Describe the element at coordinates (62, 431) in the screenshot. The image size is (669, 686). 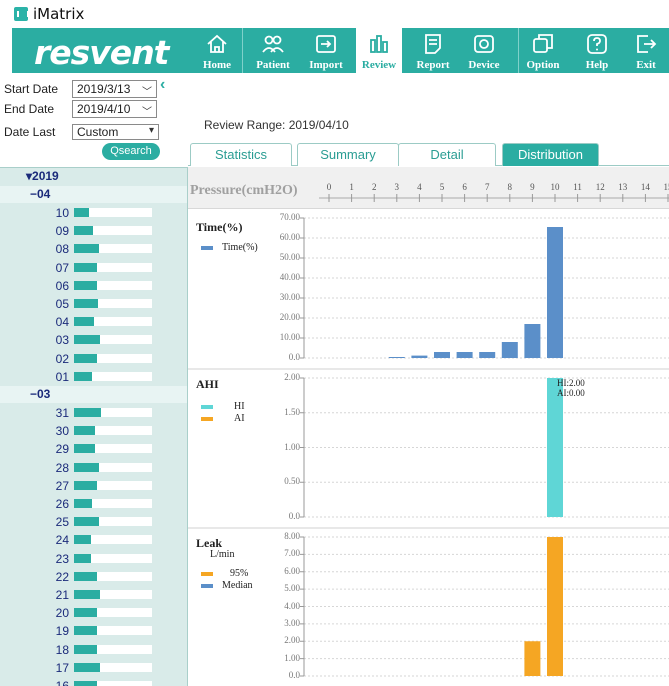
I see `tree-day-label: 30` at that location.